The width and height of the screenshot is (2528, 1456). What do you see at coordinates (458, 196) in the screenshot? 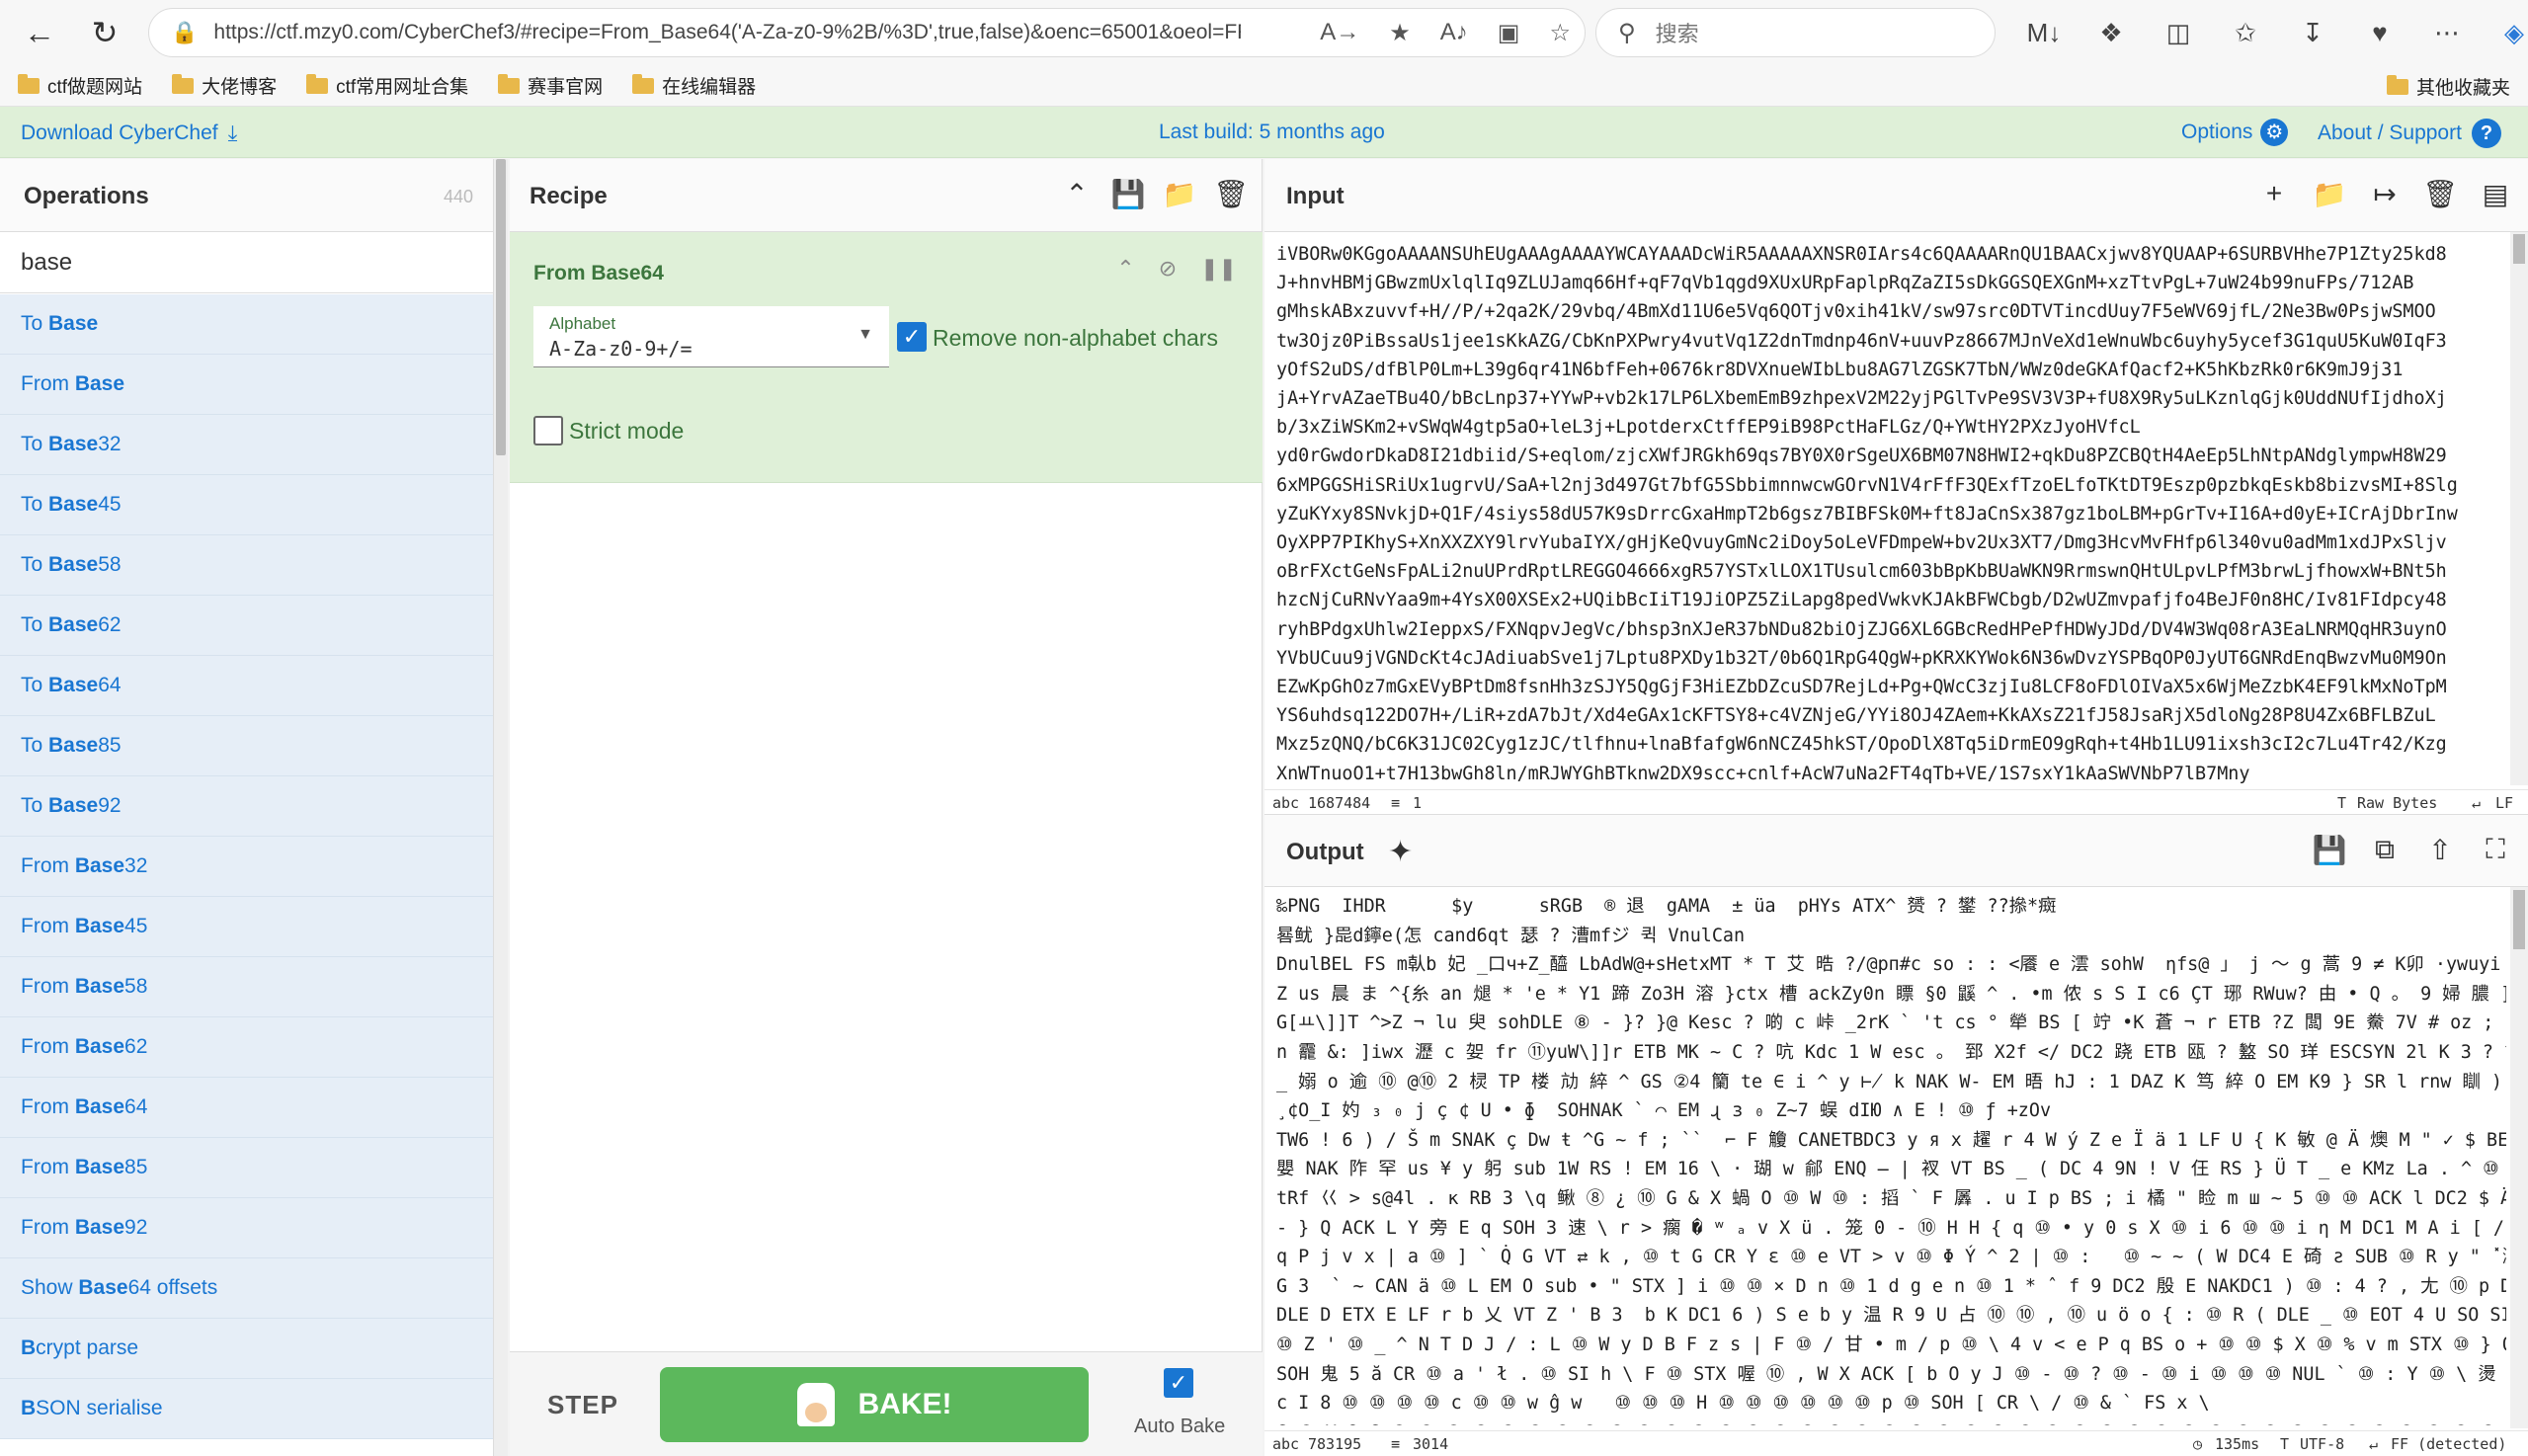
I see `operations-count: 440` at bounding box center [458, 196].